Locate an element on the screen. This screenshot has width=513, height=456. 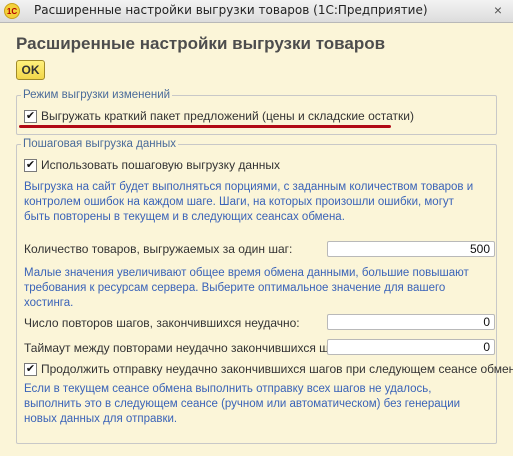
page-title: Расширенные настройки выгрузки товаров is located at coordinates (201, 43).